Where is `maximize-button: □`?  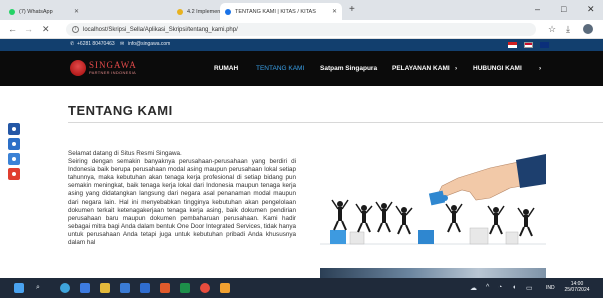 maximize-button: □ is located at coordinates (563, 9).